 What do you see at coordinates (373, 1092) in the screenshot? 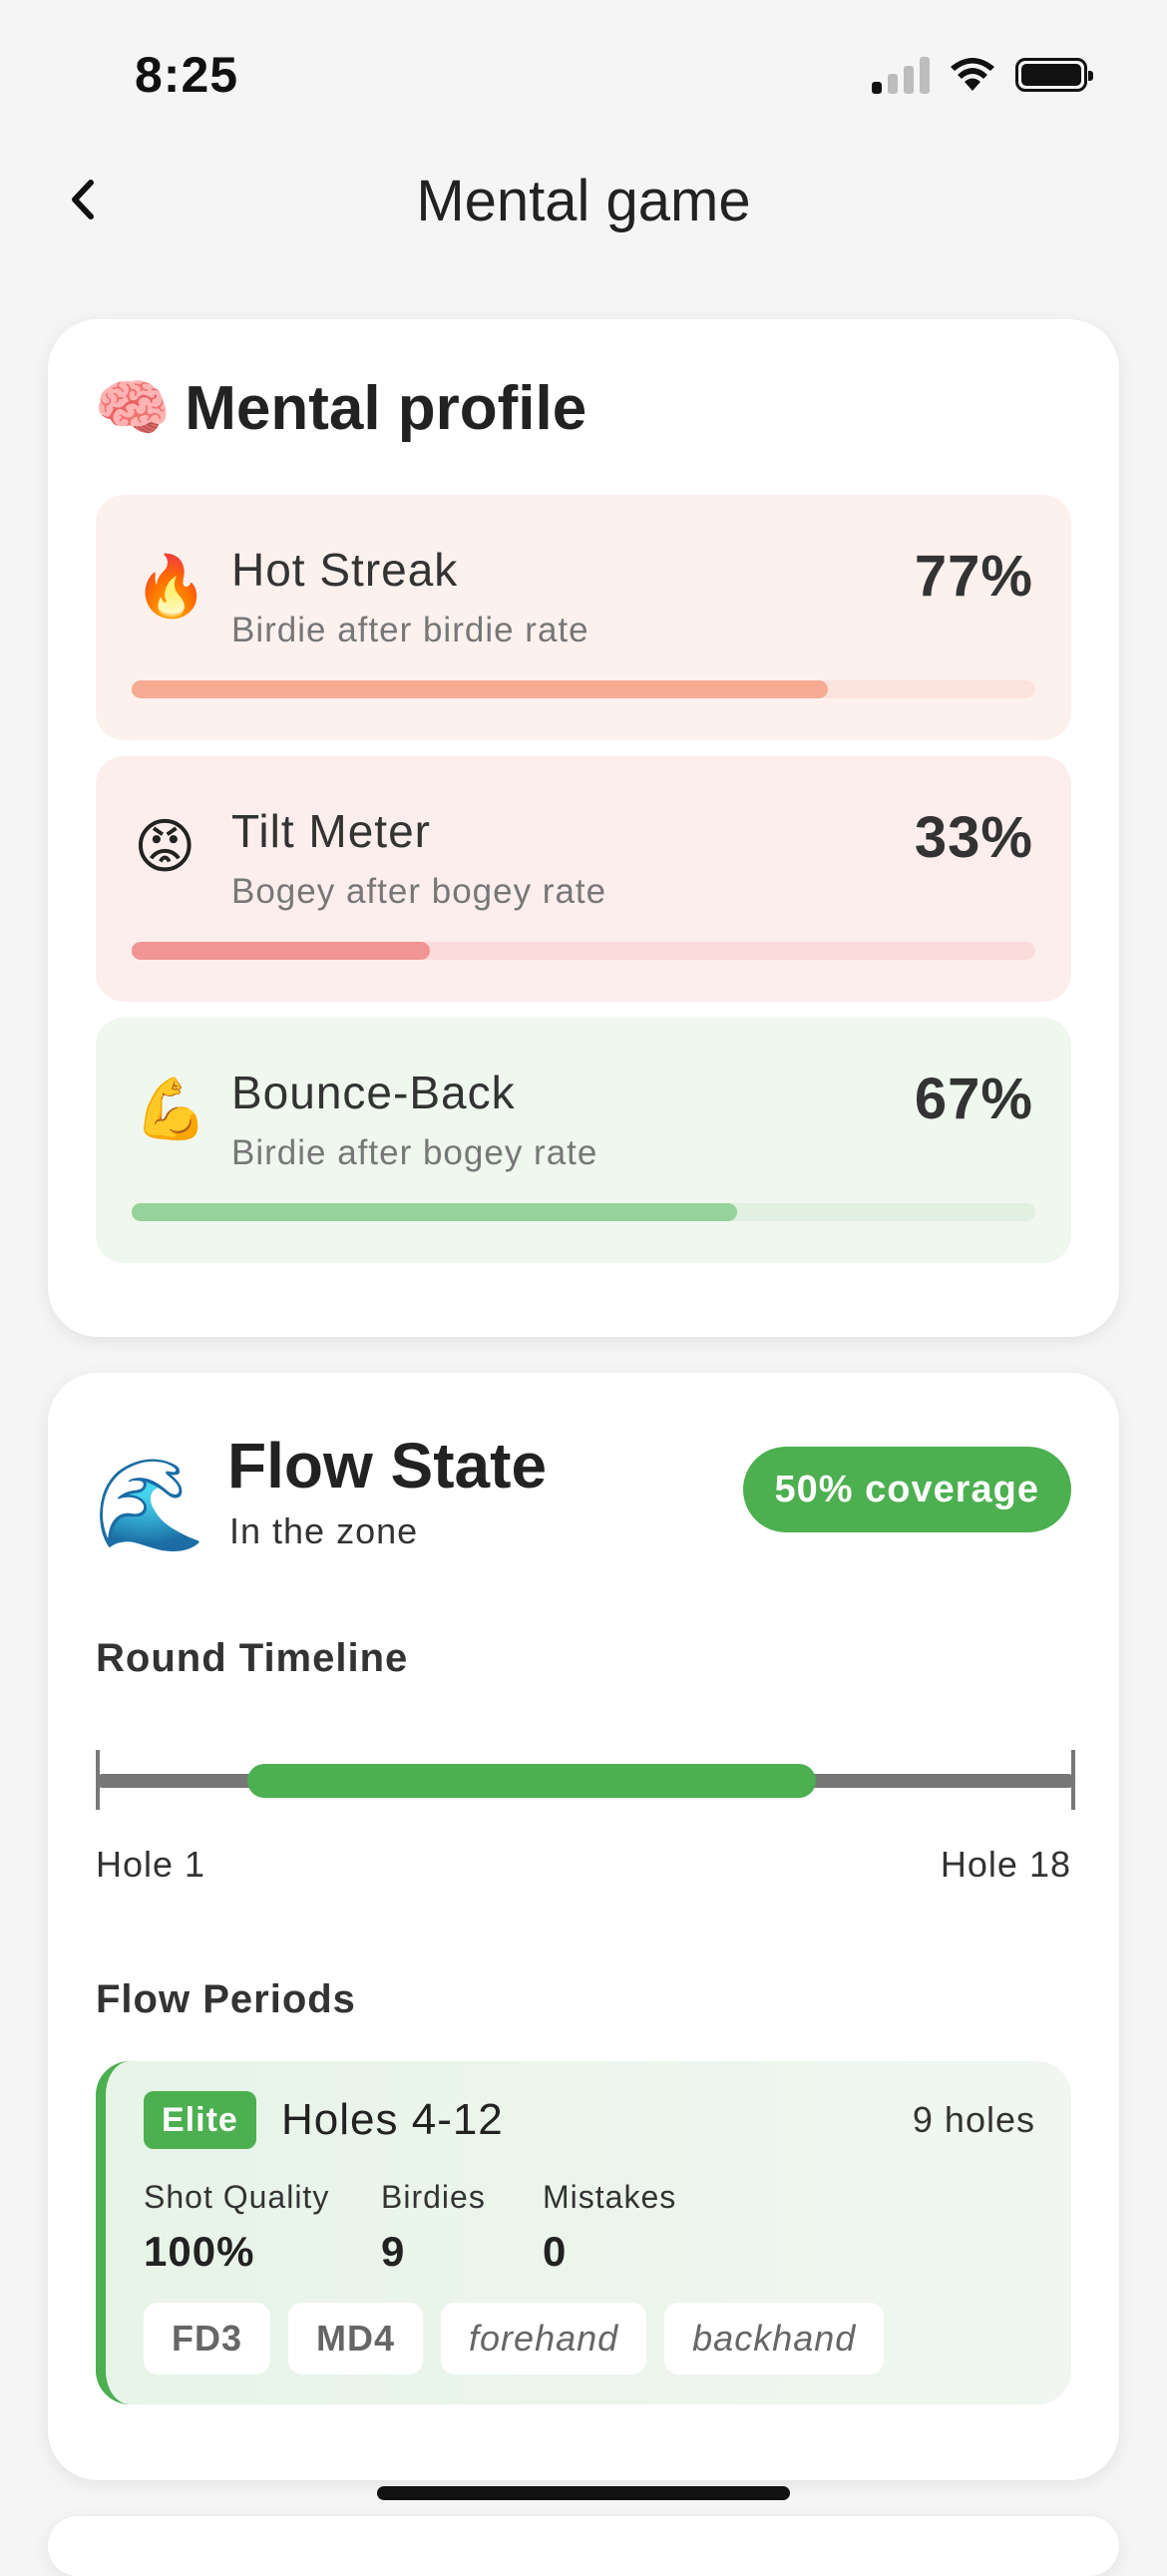
I see `metric-title: Bounce-Back` at bounding box center [373, 1092].